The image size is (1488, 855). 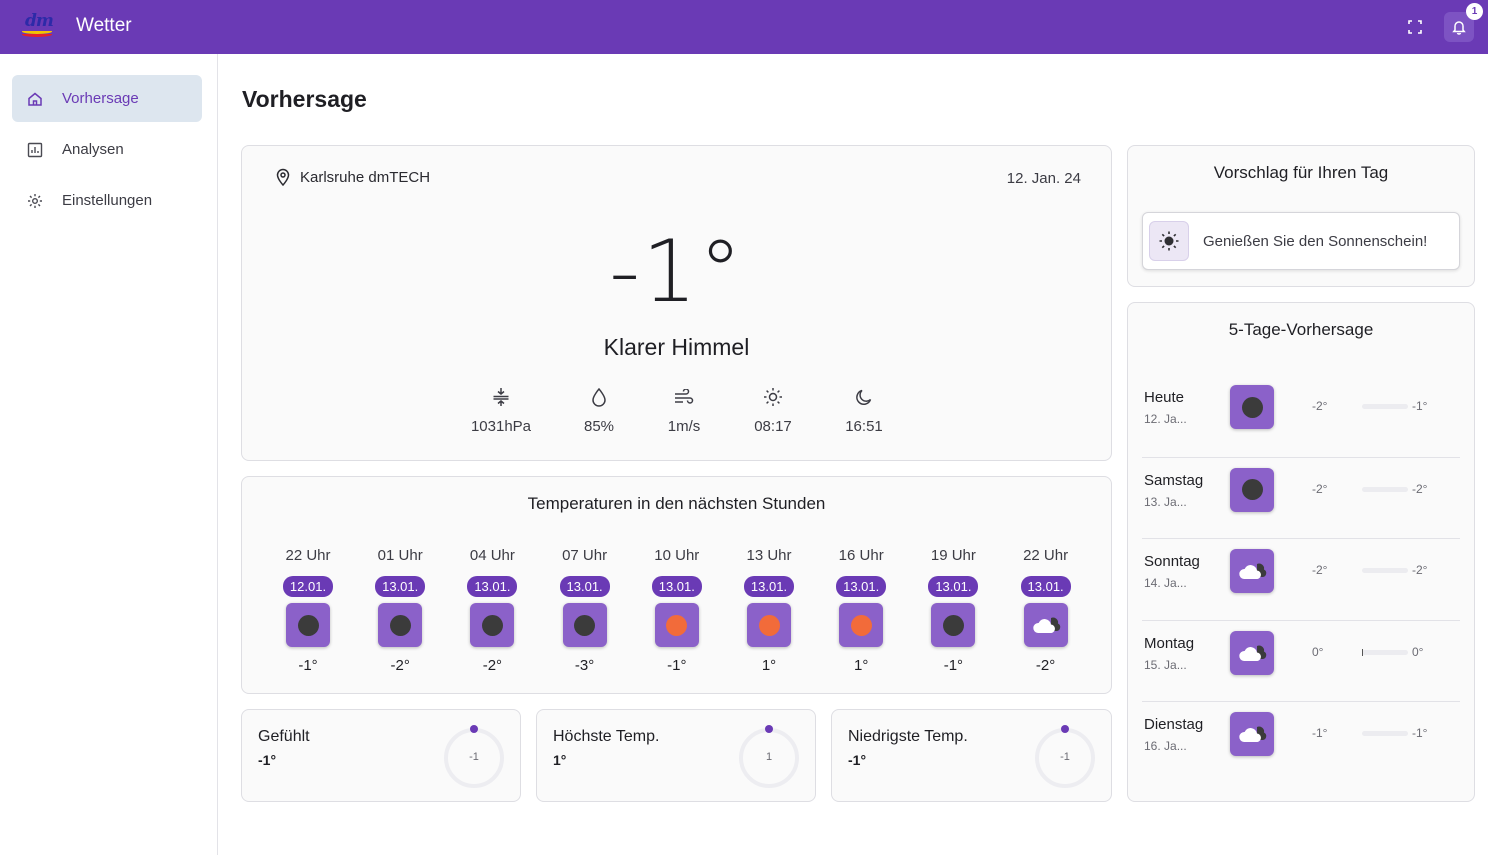 I want to click on feels-like-label: Gefühlt, so click(x=284, y=736).